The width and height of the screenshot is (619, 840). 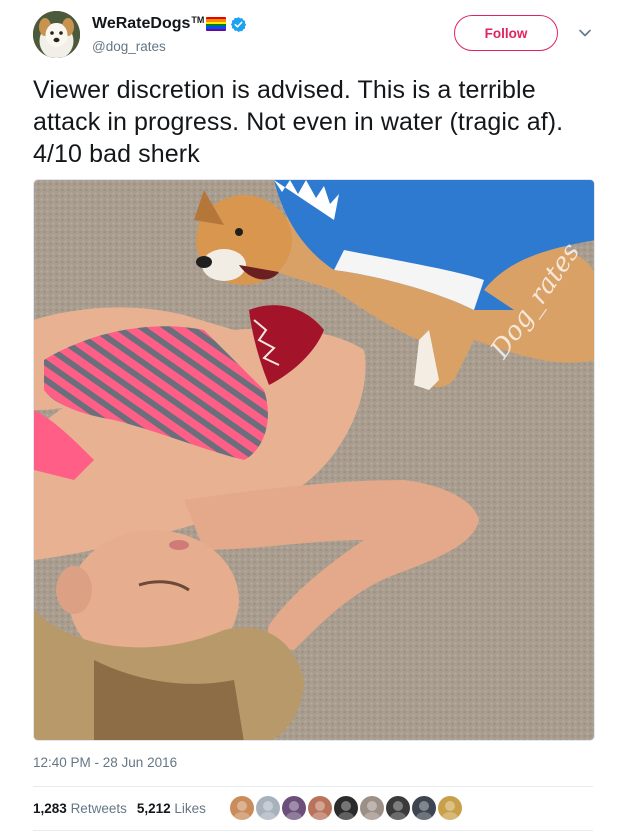 What do you see at coordinates (313, 830) in the screenshot?
I see `divider-bottom` at bounding box center [313, 830].